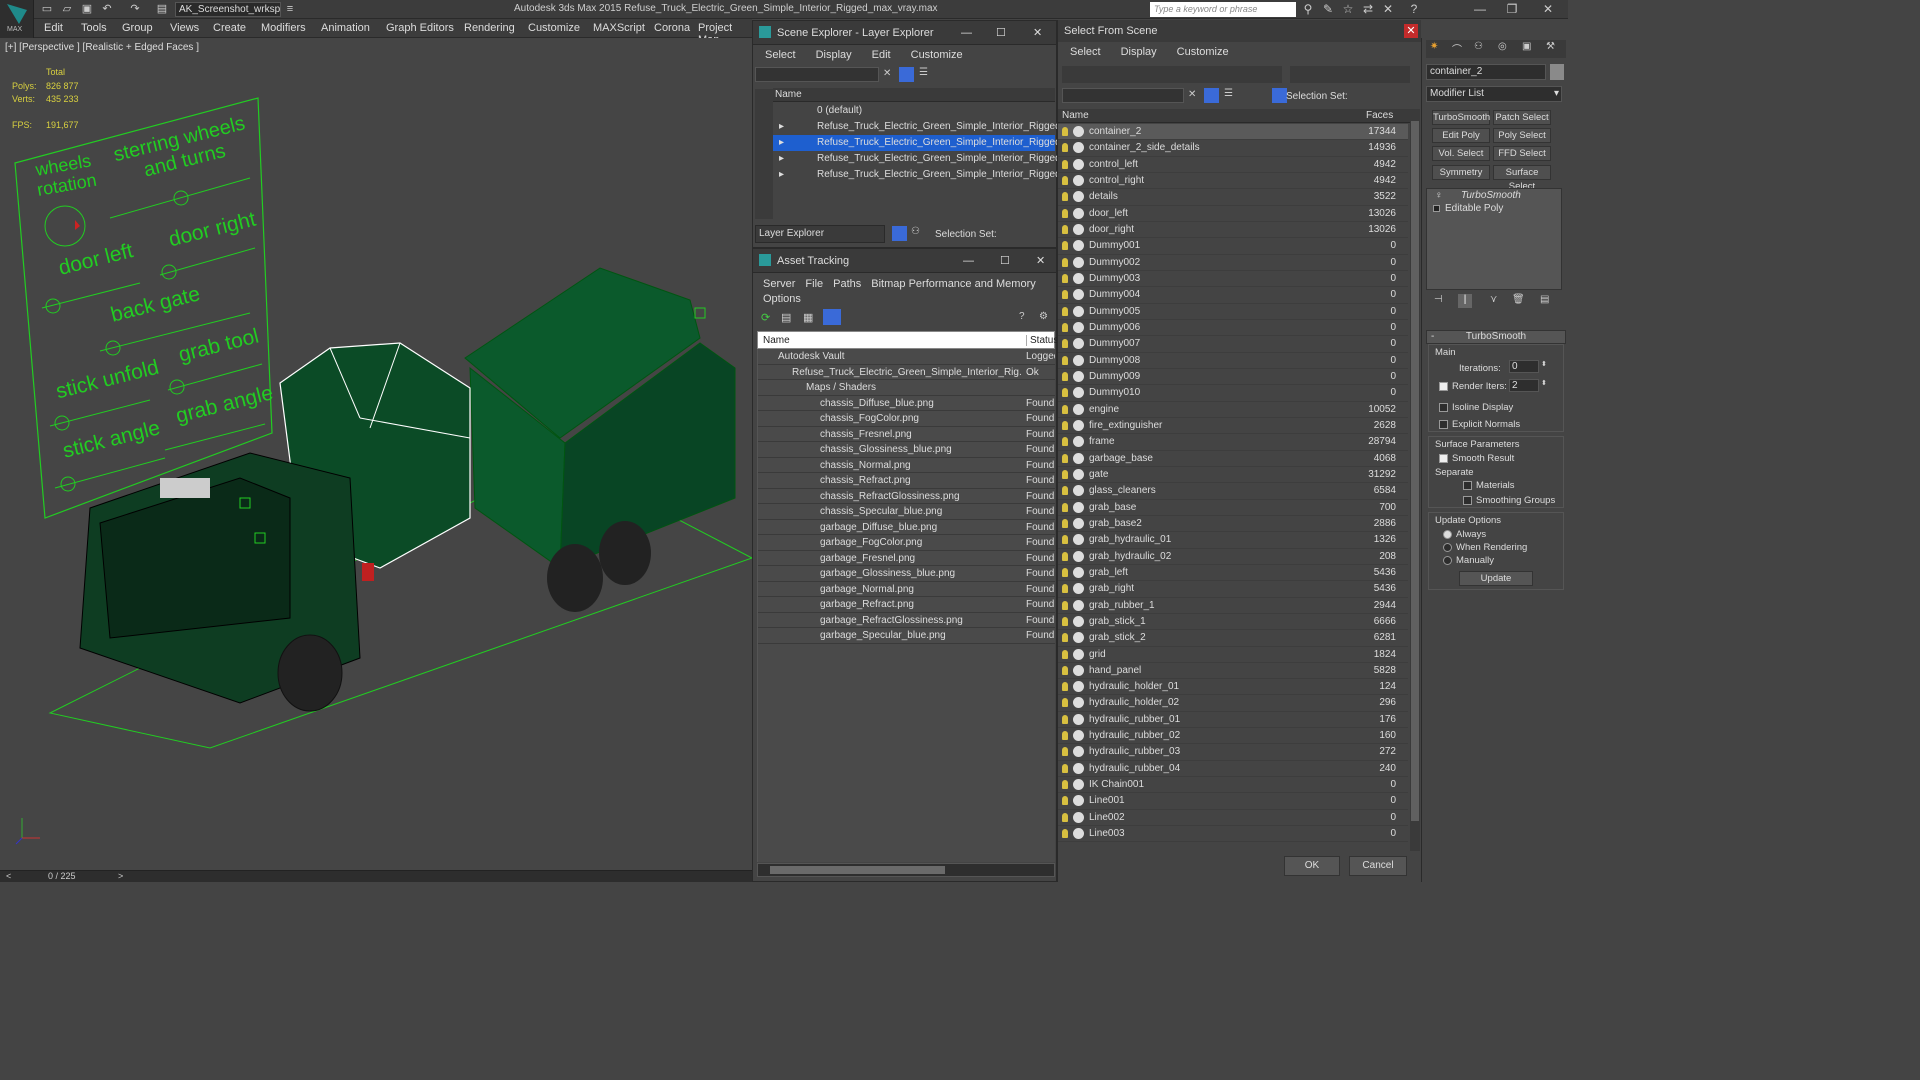 This screenshot has height=1080, width=1920. I want to click on render-iters-checkbox, so click(1443, 386).